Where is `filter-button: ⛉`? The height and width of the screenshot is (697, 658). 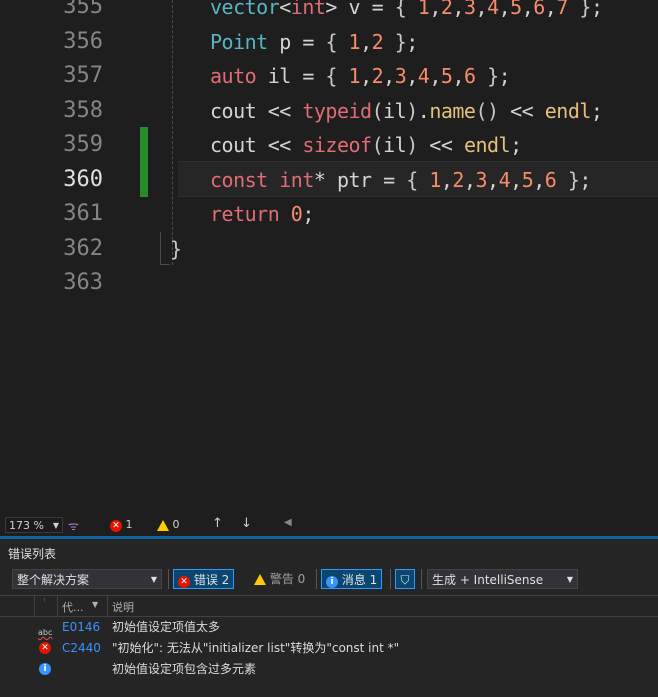 filter-button: ⛉ is located at coordinates (405, 579).